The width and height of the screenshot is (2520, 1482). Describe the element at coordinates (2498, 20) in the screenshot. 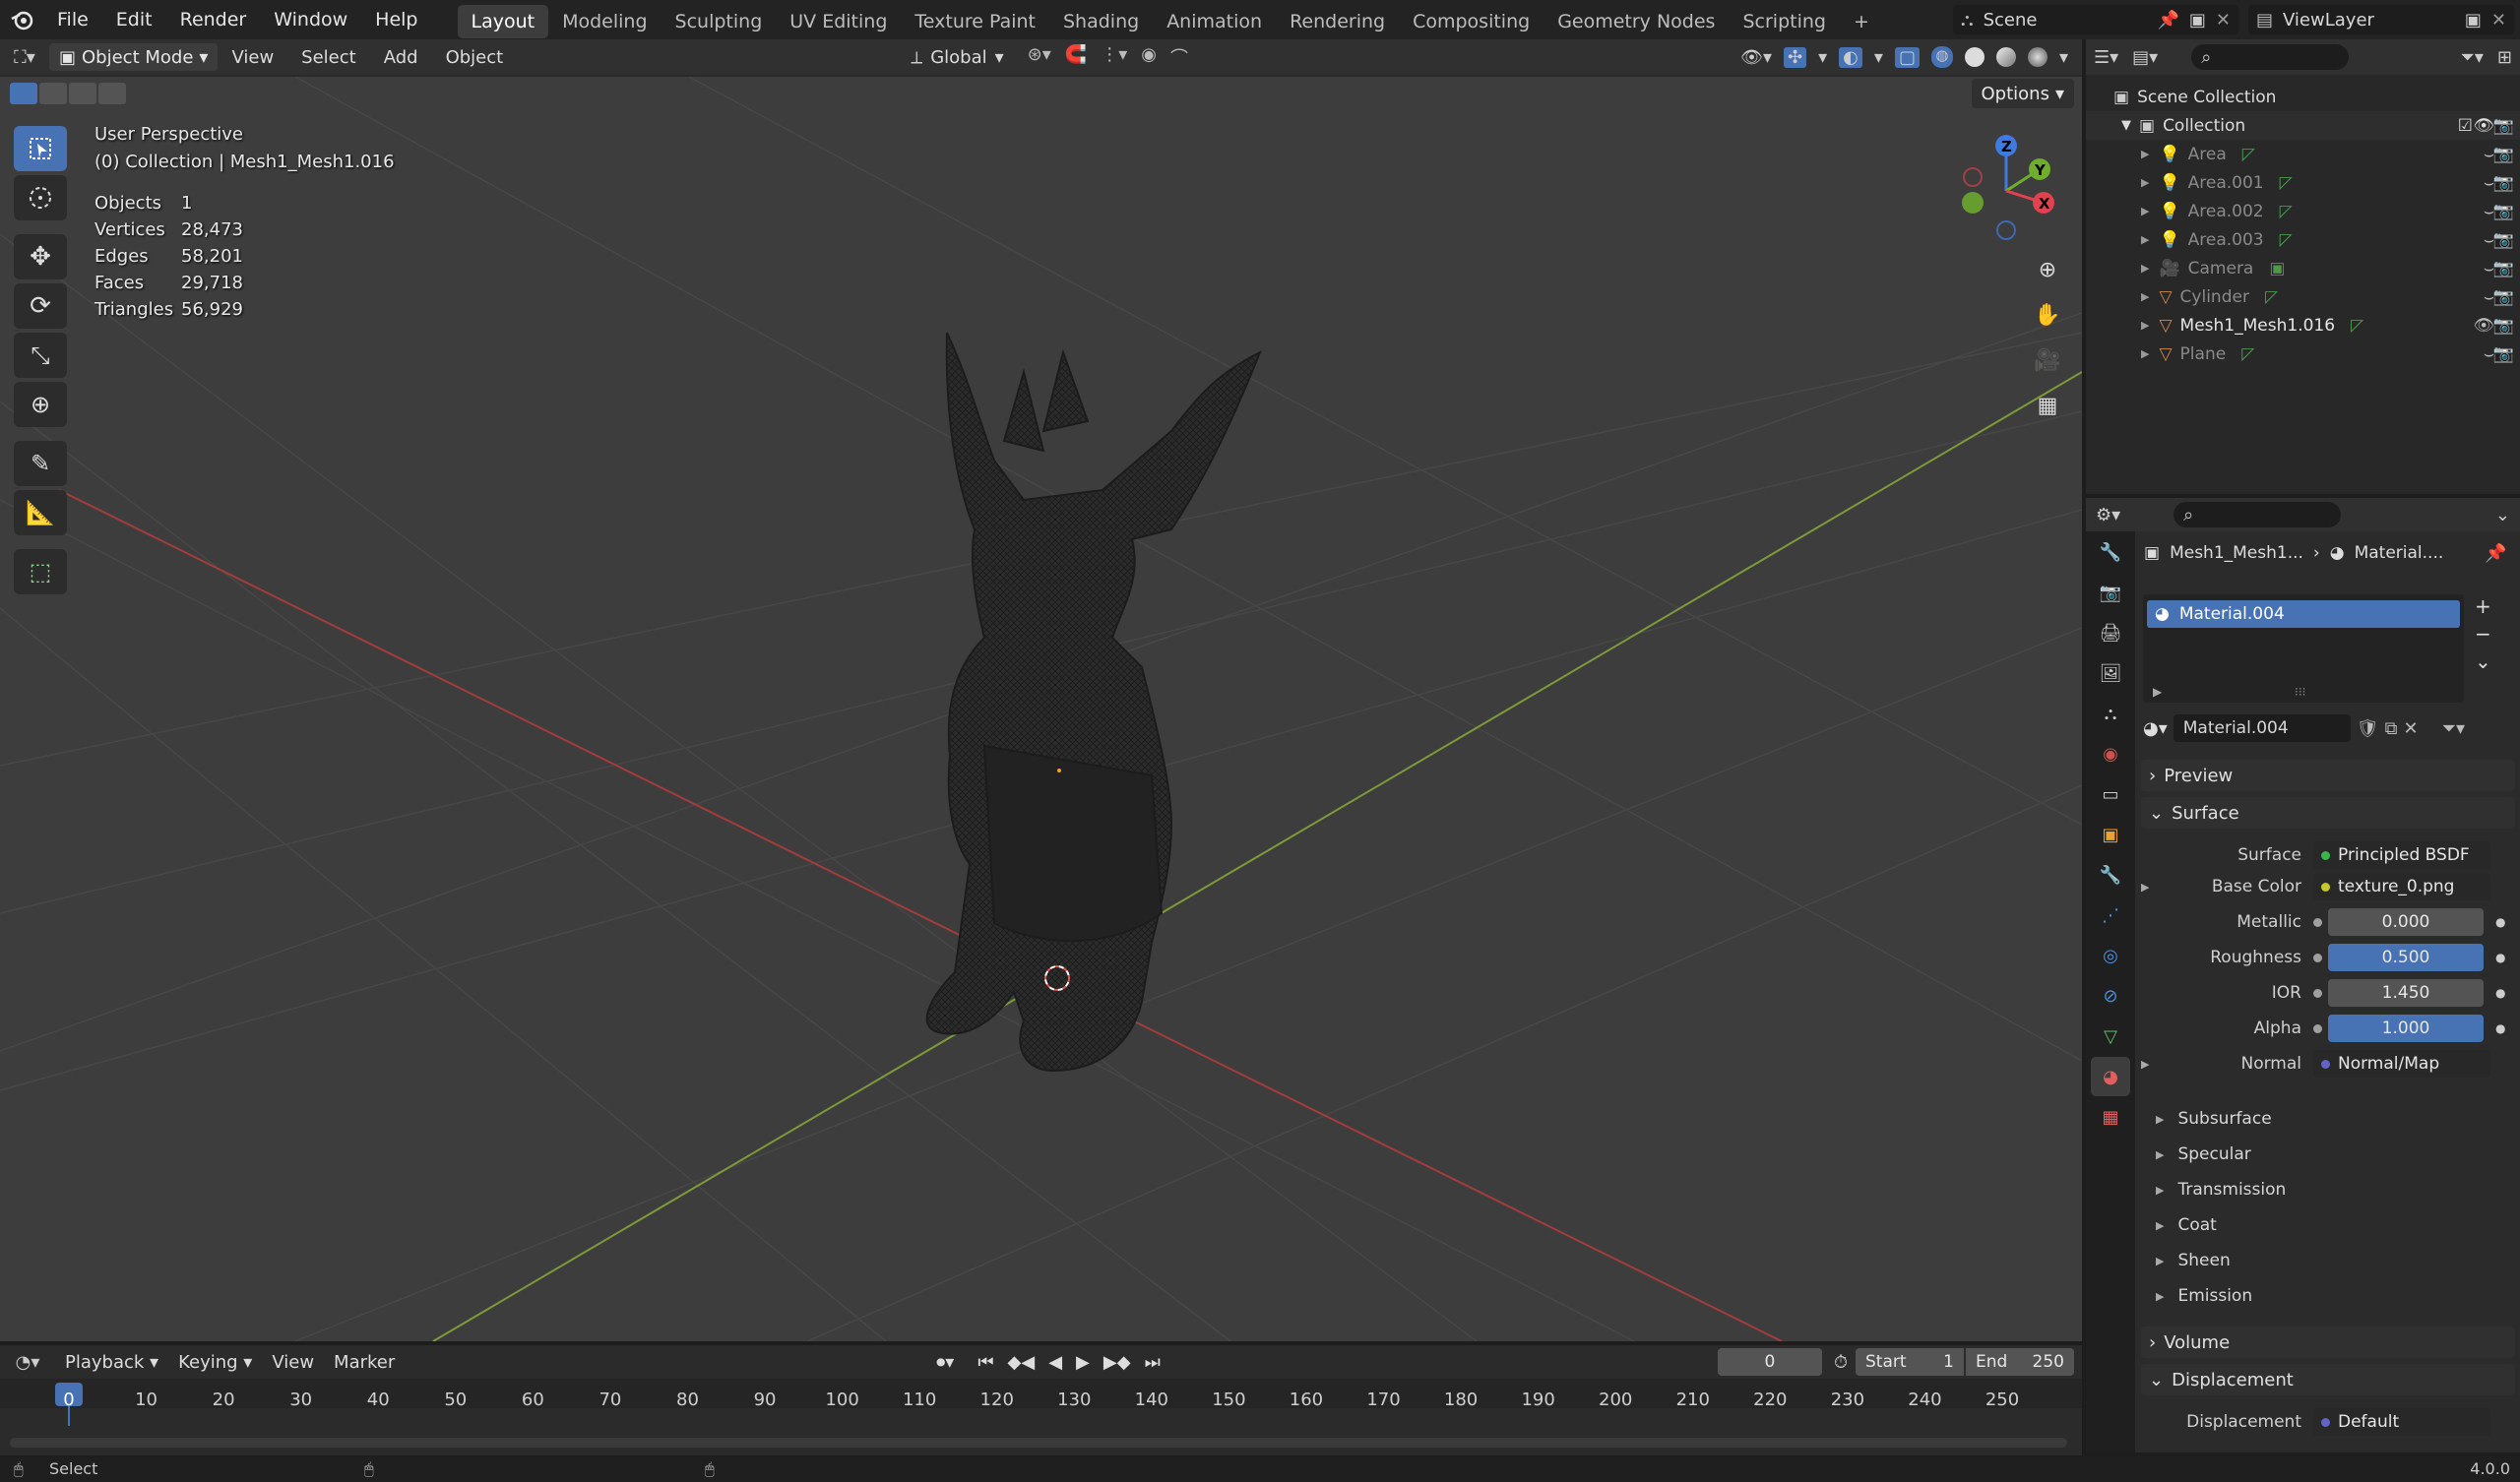

I see `close-icon: ✕` at that location.